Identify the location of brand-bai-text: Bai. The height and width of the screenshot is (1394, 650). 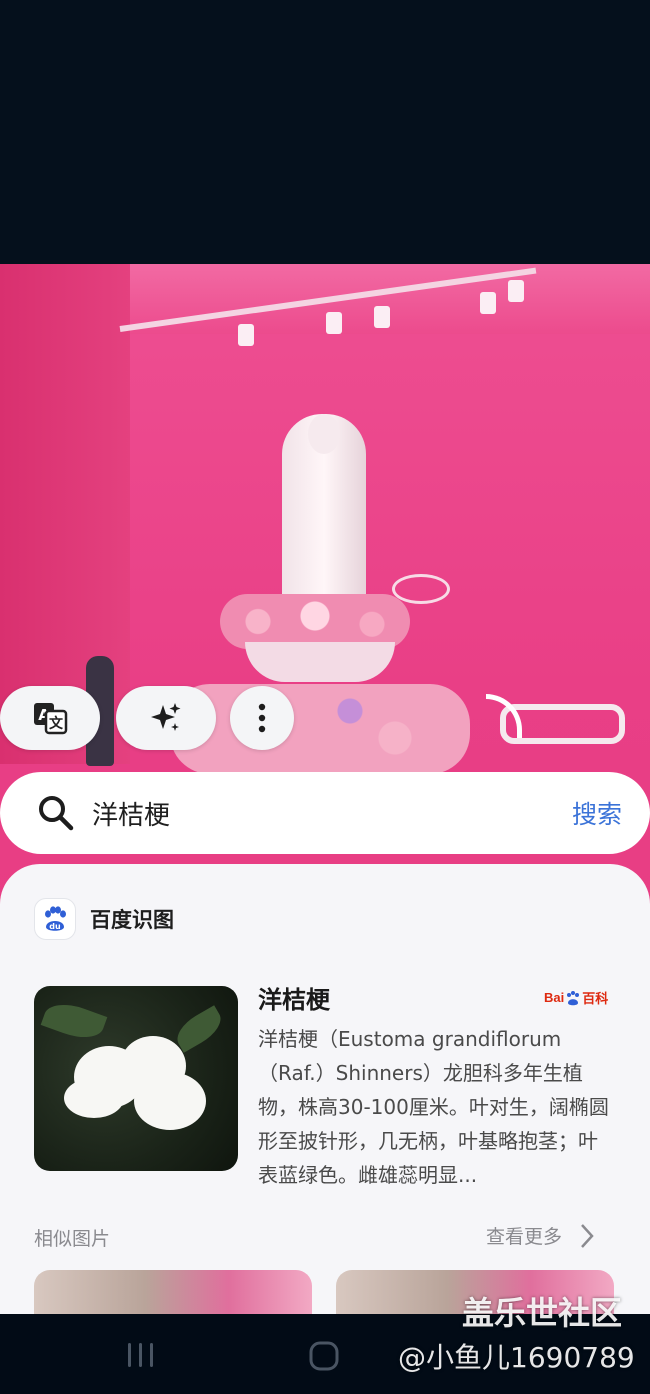
(554, 997).